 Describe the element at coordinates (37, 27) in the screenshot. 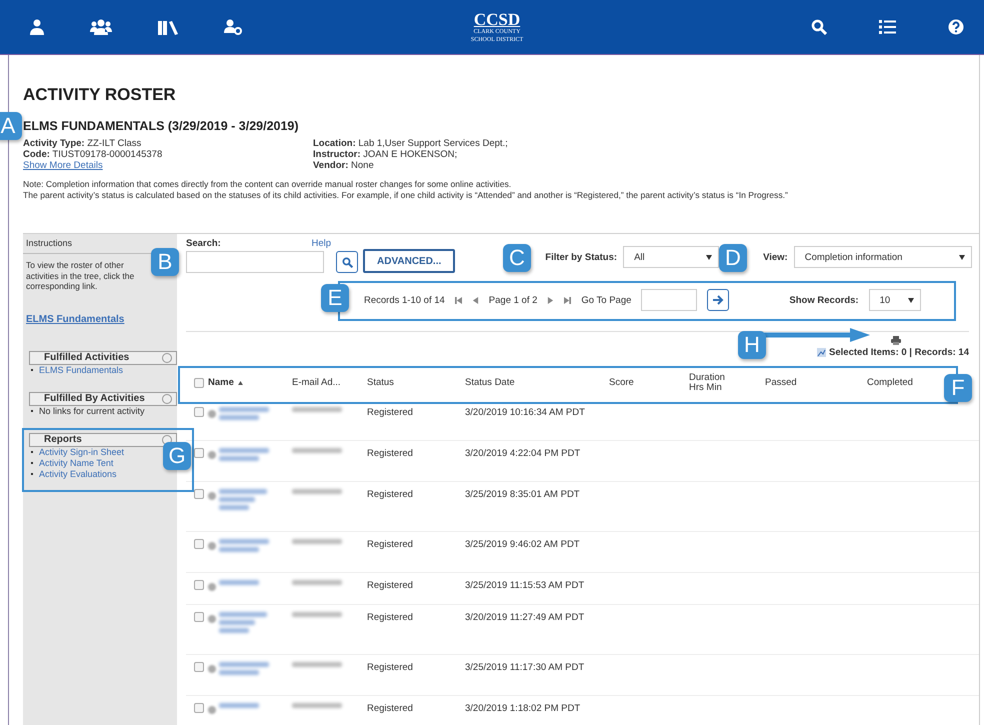

I see `person-icon` at that location.